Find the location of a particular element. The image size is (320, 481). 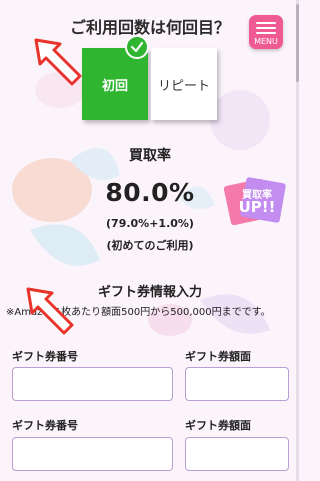

menu-icon is located at coordinates (266, 23).